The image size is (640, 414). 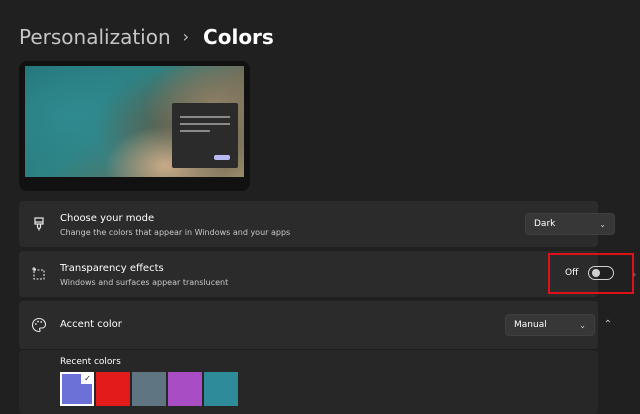 I want to click on scroll-indicator: ›, so click(x=635, y=274).